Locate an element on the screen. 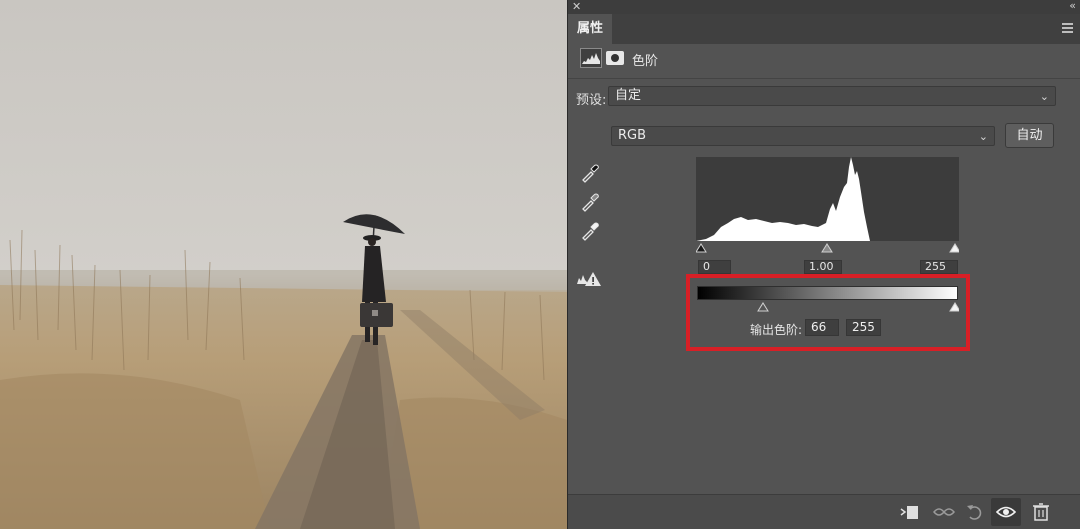 The width and height of the screenshot is (1080, 529). input-black-field: 0 is located at coordinates (714, 267).